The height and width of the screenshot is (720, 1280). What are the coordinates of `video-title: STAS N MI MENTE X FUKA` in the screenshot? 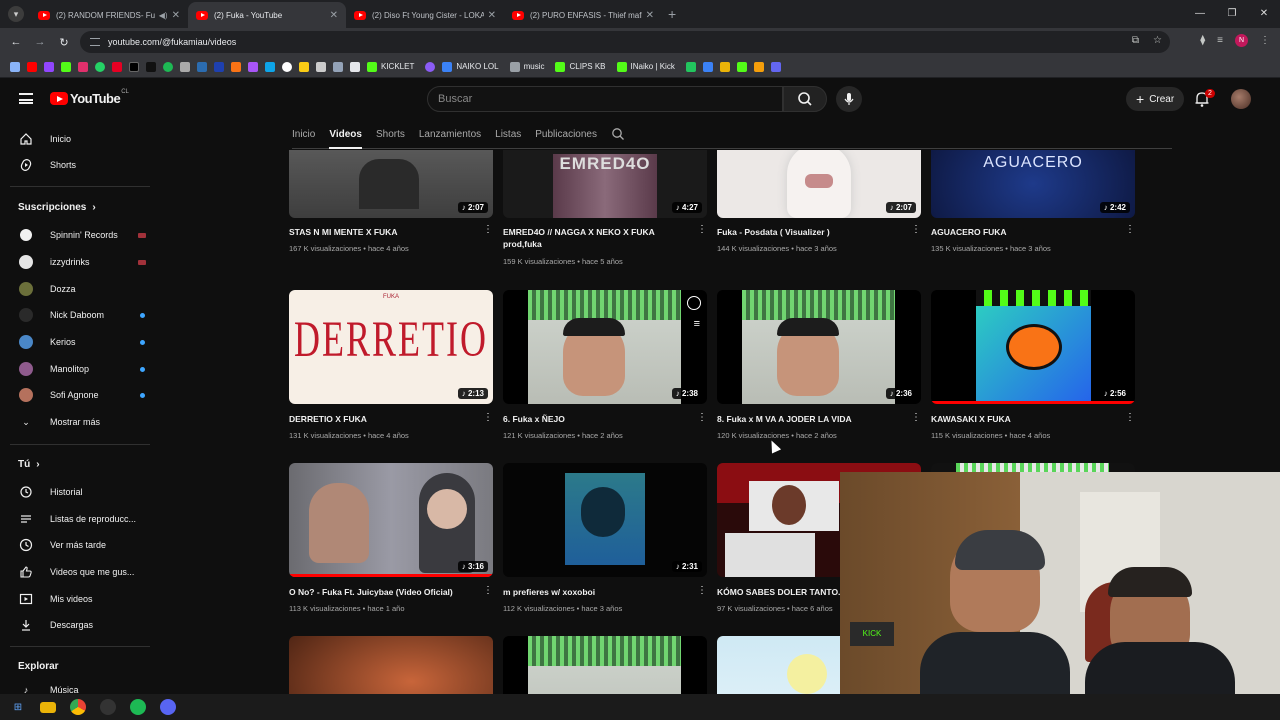 It's located at (384, 232).